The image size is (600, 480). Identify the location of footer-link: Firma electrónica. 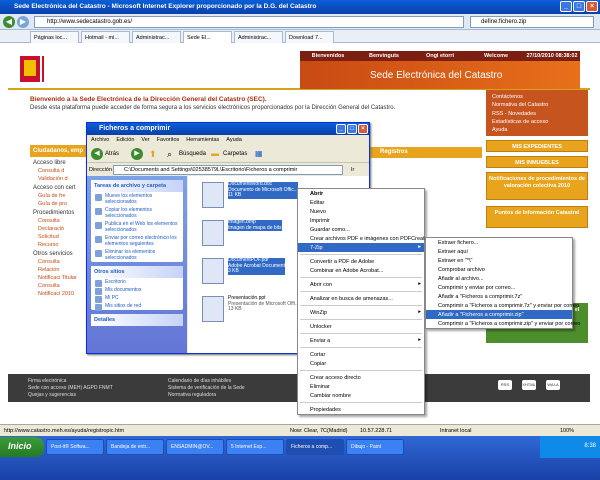
(70, 381).